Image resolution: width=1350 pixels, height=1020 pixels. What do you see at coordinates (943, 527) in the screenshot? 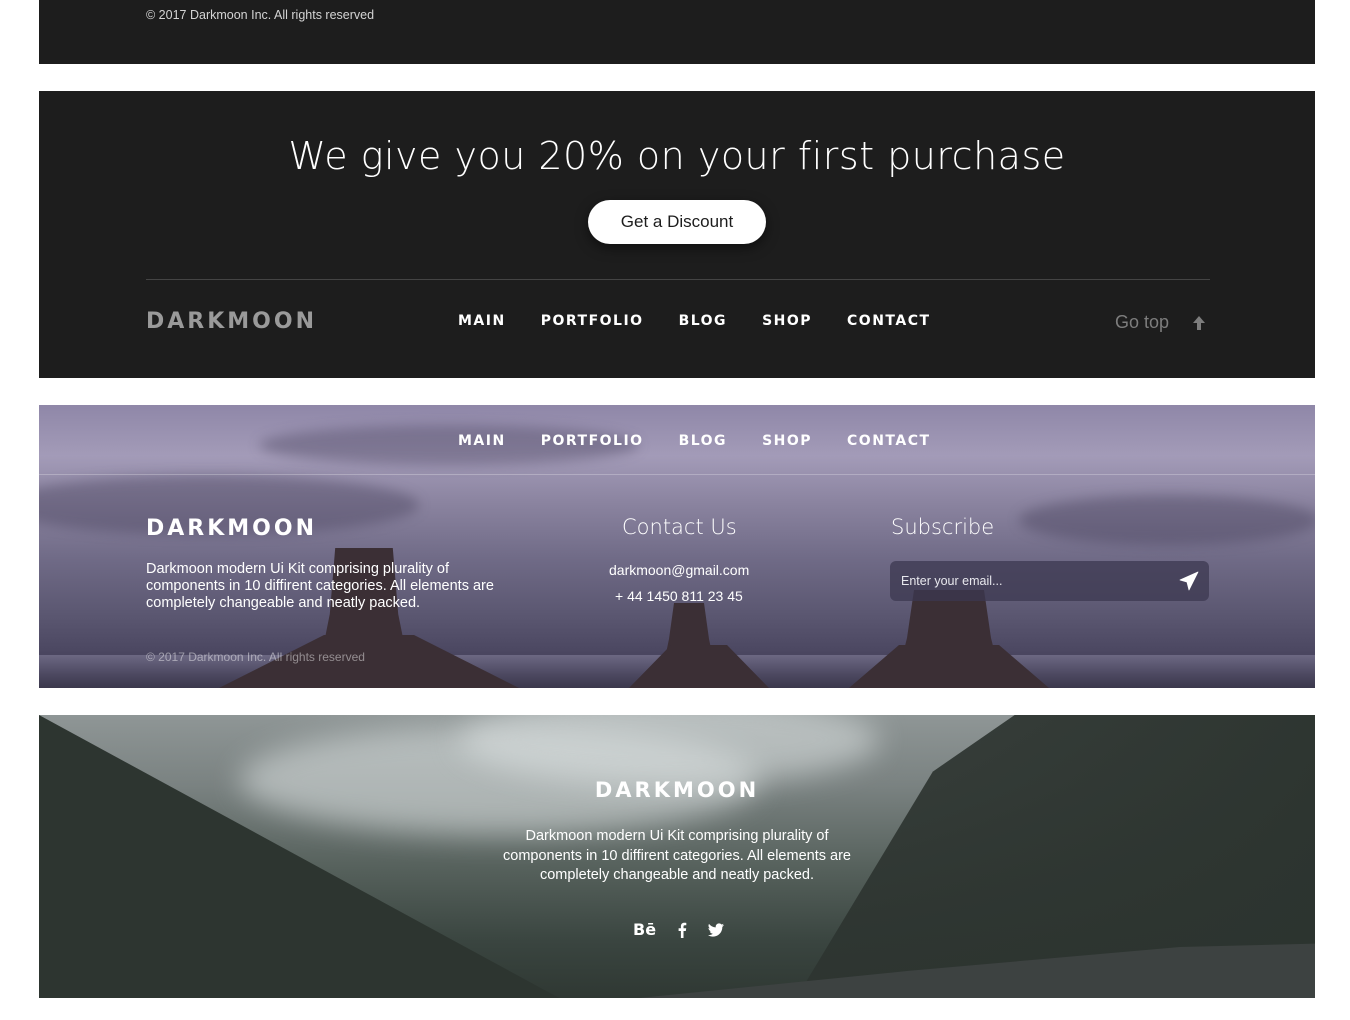
I see `subscribe-heading: Subscribe` at bounding box center [943, 527].